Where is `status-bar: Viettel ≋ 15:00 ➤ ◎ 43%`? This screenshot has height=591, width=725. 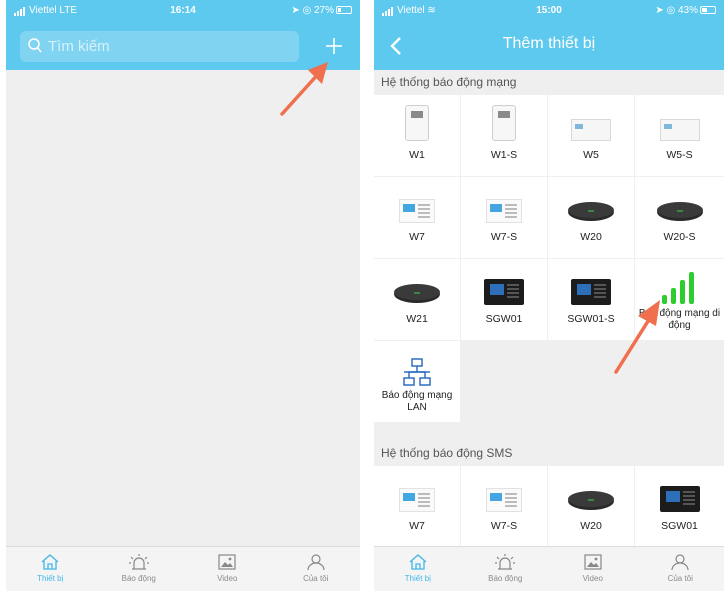 status-bar: Viettel ≋ 15:00 ➤ ◎ 43% is located at coordinates (549, 11).